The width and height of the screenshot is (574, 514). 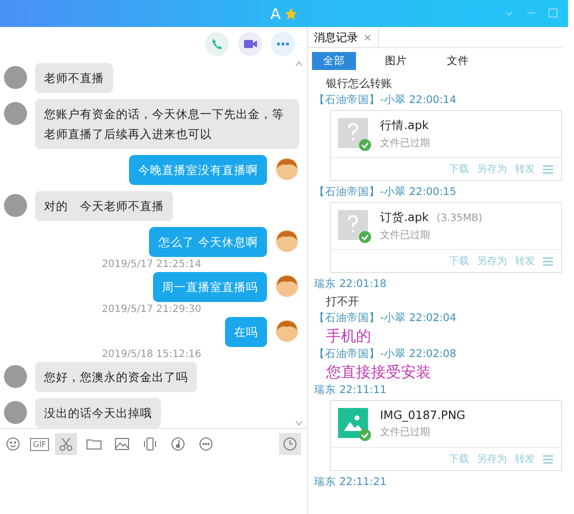 What do you see at coordinates (275, 13) in the screenshot?
I see `window-title: A` at bounding box center [275, 13].